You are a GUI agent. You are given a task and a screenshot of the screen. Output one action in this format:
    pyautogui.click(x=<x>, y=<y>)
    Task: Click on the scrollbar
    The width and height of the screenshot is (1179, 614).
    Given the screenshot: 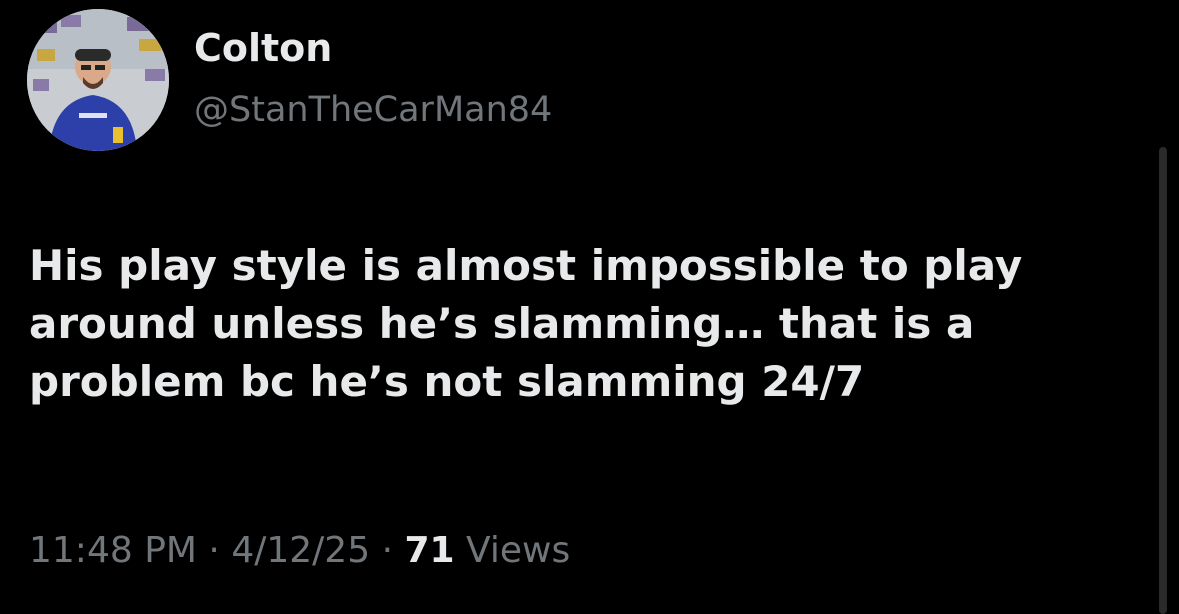 What is the action you would take?
    pyautogui.click(x=1163, y=380)
    